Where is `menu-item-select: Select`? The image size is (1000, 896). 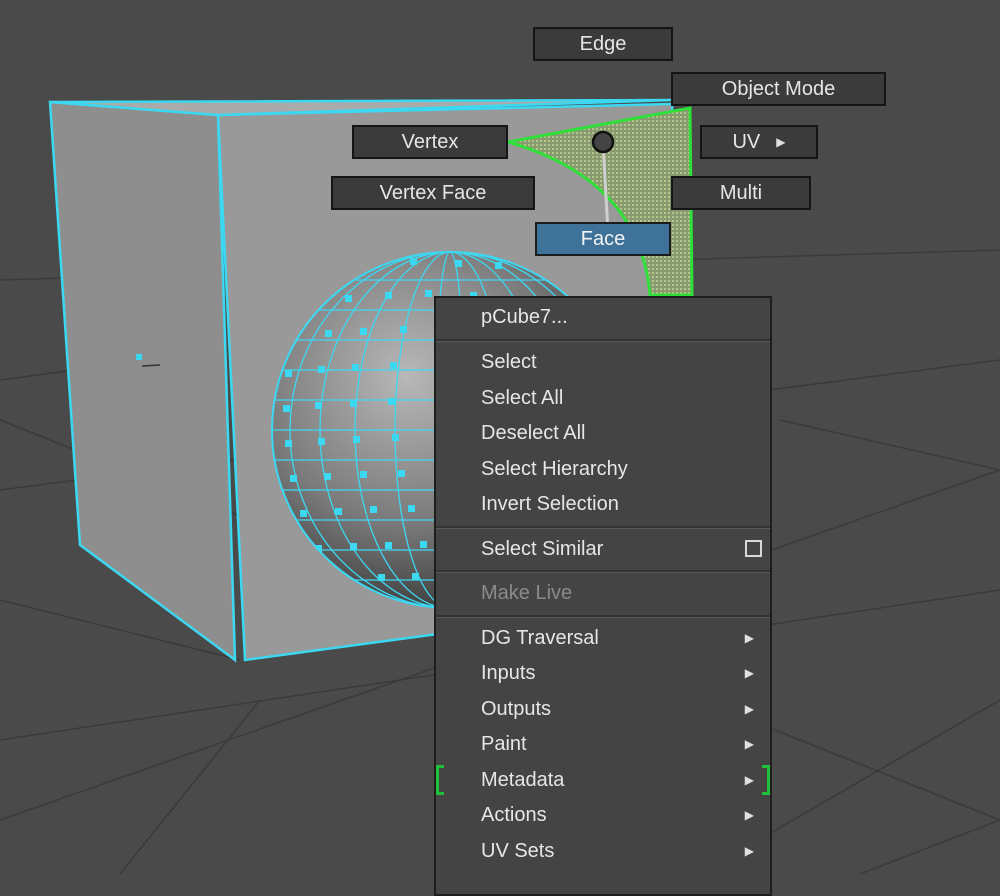 menu-item-select: Select is located at coordinates (603, 363).